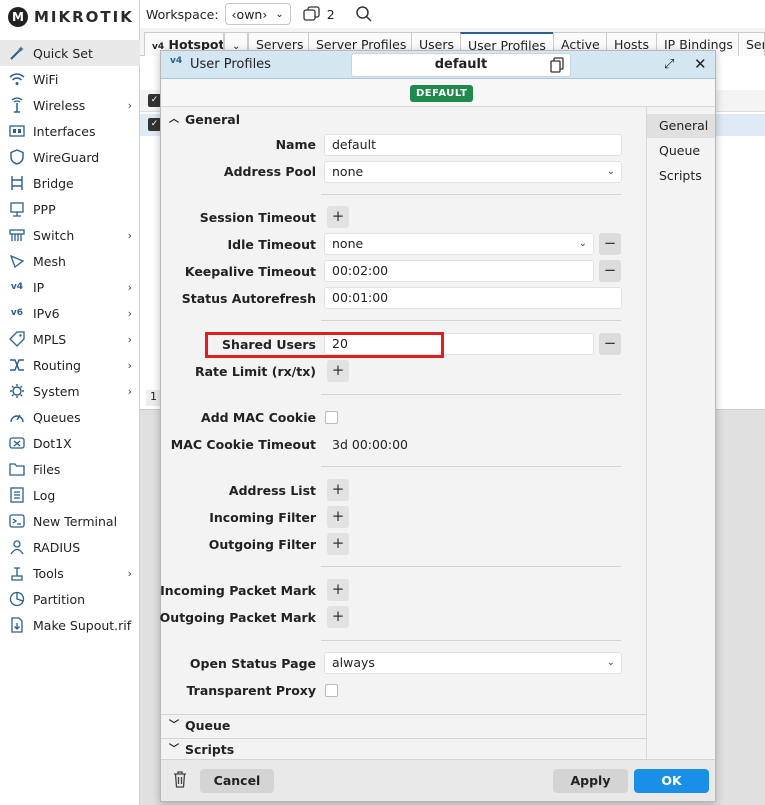 The image size is (765, 805). I want to click on copy-icon, so click(557, 69).